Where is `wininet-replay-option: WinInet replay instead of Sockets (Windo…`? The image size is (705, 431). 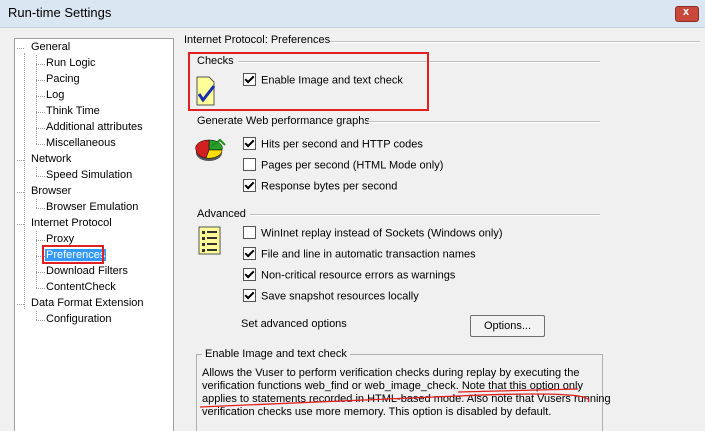
wininet-replay-option: WinInet replay instead of Sockets (Windo… is located at coordinates (373, 233).